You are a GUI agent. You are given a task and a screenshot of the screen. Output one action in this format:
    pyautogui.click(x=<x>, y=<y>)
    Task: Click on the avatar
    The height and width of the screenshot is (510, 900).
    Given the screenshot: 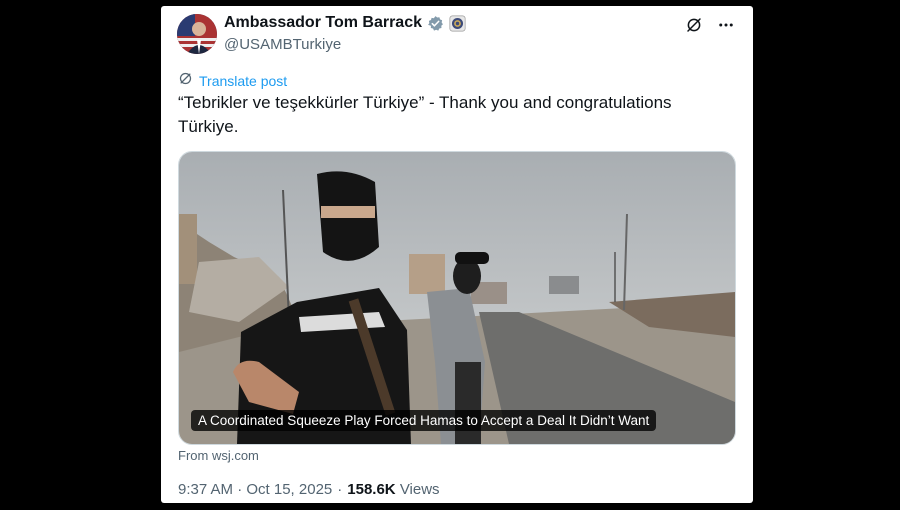 What is the action you would take?
    pyautogui.click(x=197, y=34)
    